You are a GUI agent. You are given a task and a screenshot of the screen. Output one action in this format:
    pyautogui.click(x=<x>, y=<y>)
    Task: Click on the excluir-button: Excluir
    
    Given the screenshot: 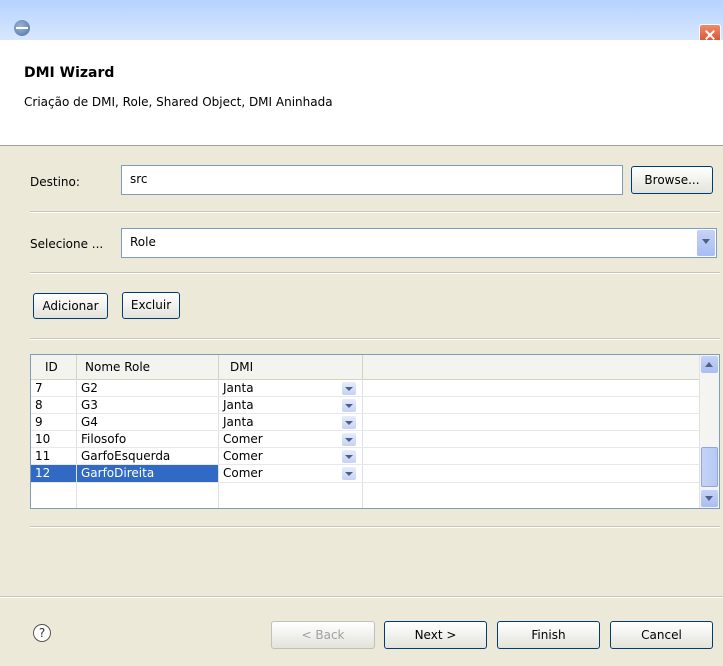 What is the action you would take?
    pyautogui.click(x=151, y=305)
    